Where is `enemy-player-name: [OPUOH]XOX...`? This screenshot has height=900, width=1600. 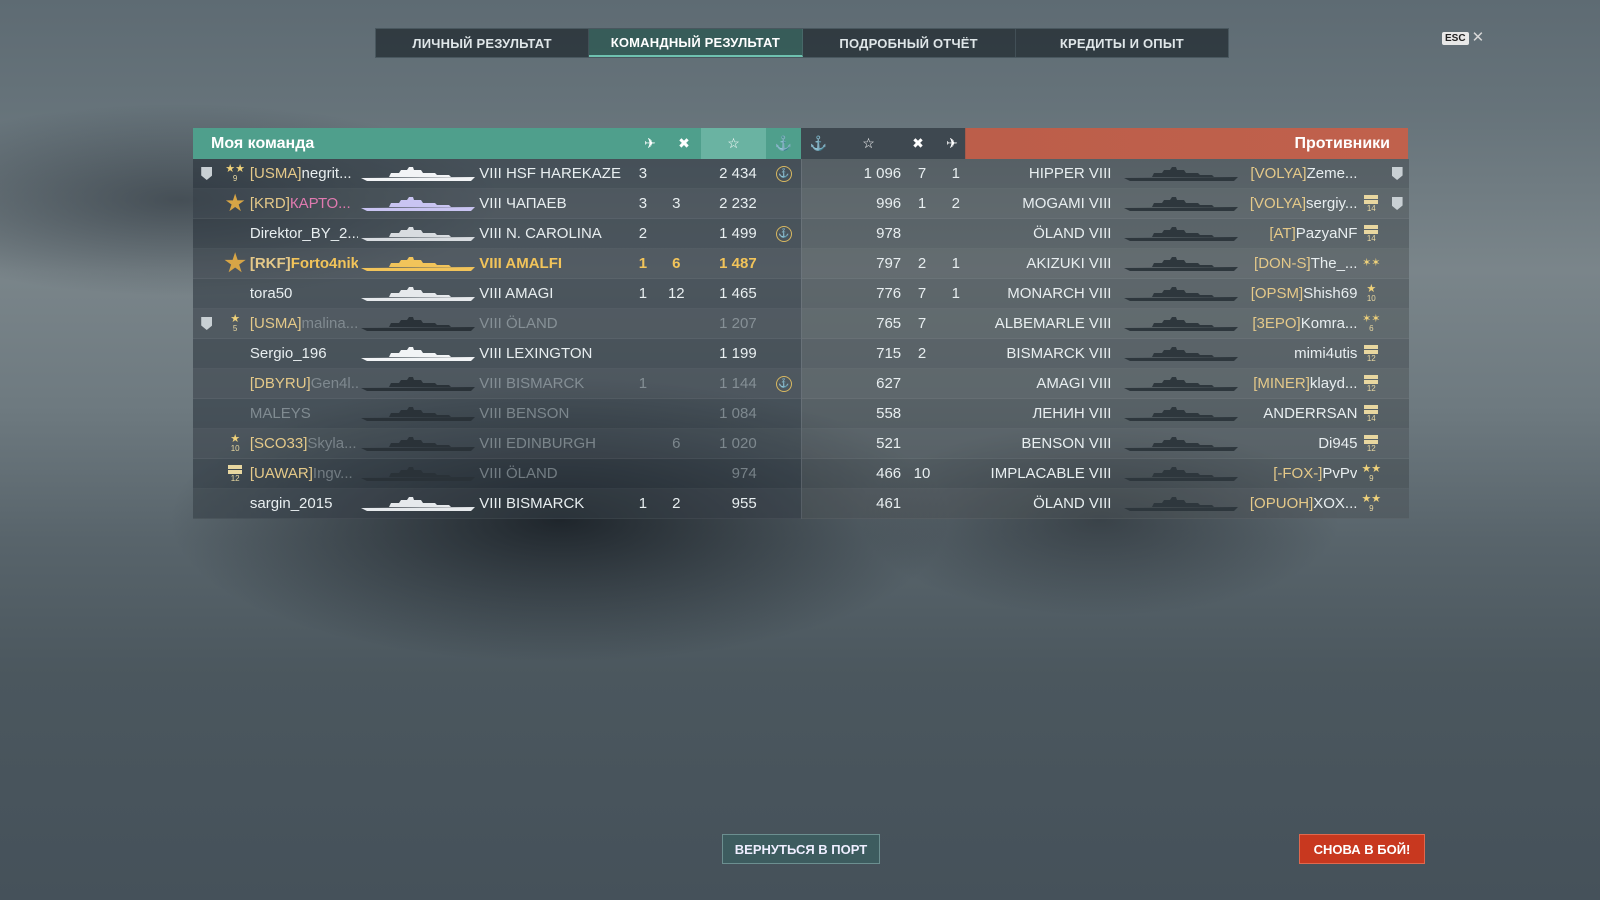
enemy-player-name: [OPUOH]XOX... is located at coordinates (1300, 503).